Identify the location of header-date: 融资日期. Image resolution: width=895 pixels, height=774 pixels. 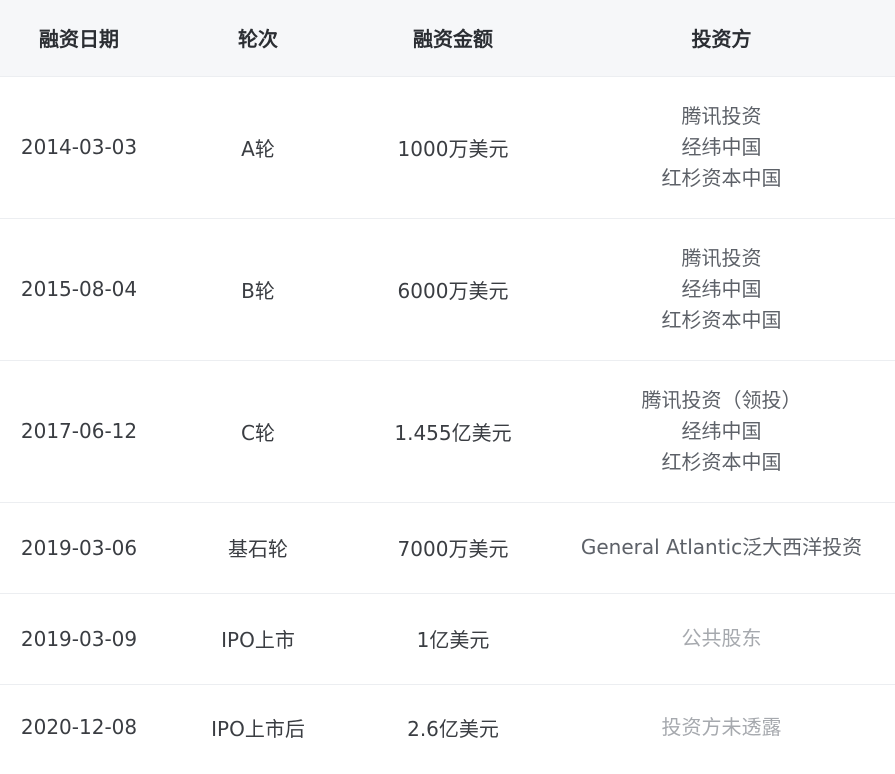
(79, 39).